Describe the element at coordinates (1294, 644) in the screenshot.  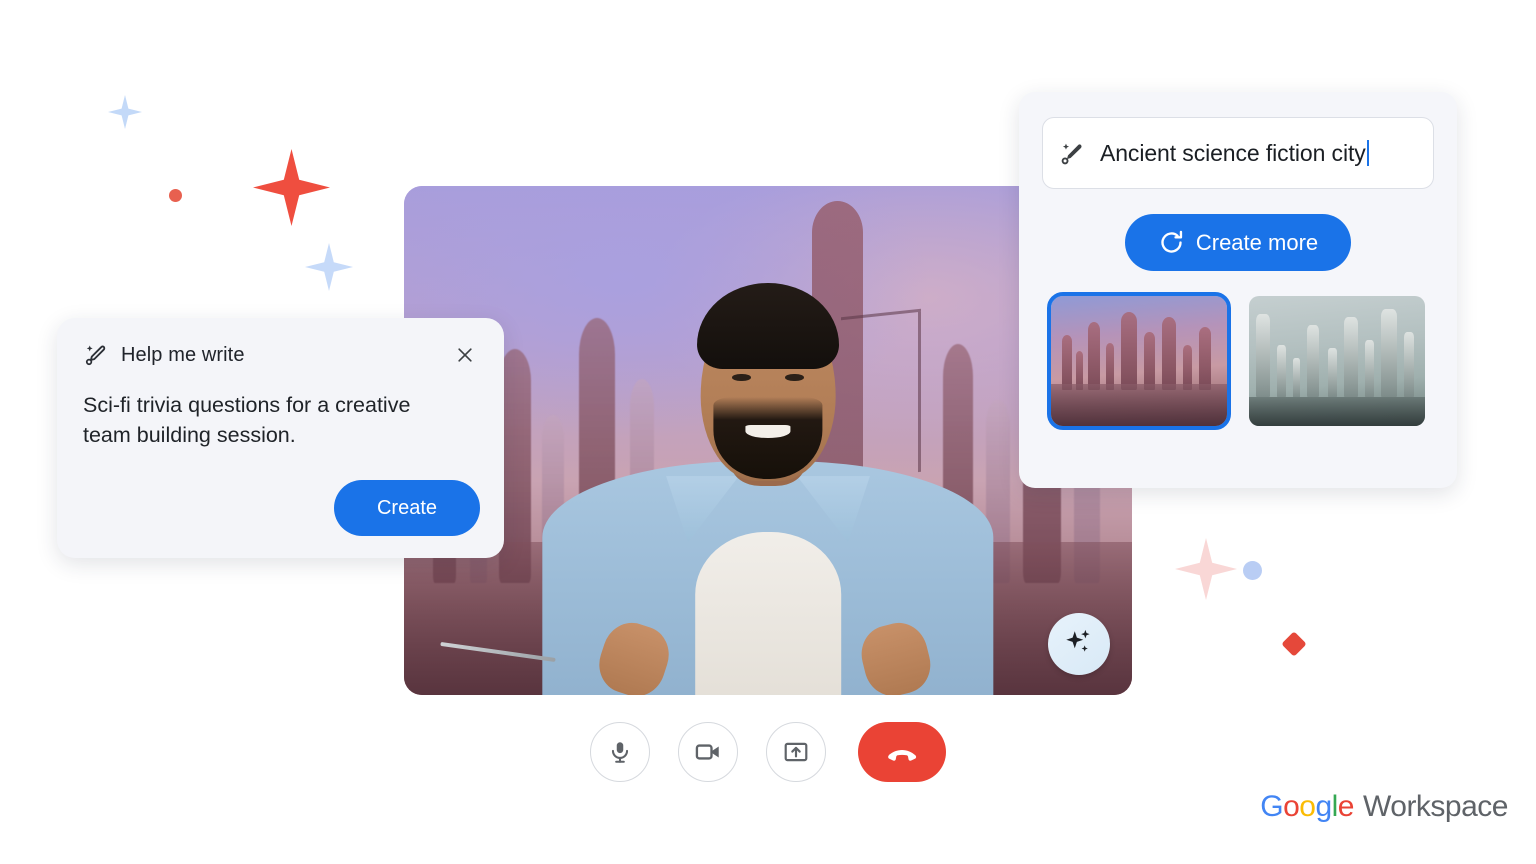
I see `diamond-red-small` at that location.